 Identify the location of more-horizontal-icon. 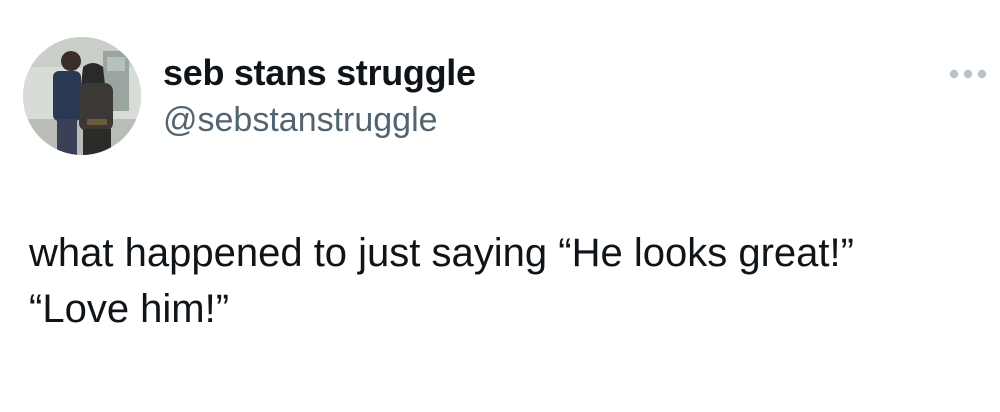
(968, 74).